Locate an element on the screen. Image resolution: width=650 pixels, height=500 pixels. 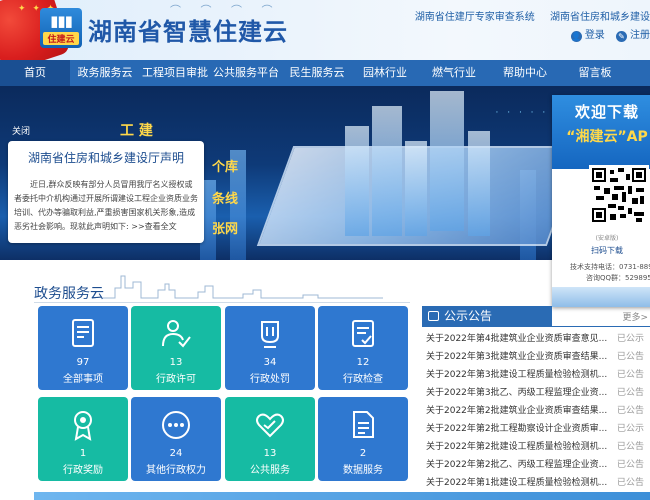
tile-public-service: 13 公共服务 is located at coordinates (270, 439).